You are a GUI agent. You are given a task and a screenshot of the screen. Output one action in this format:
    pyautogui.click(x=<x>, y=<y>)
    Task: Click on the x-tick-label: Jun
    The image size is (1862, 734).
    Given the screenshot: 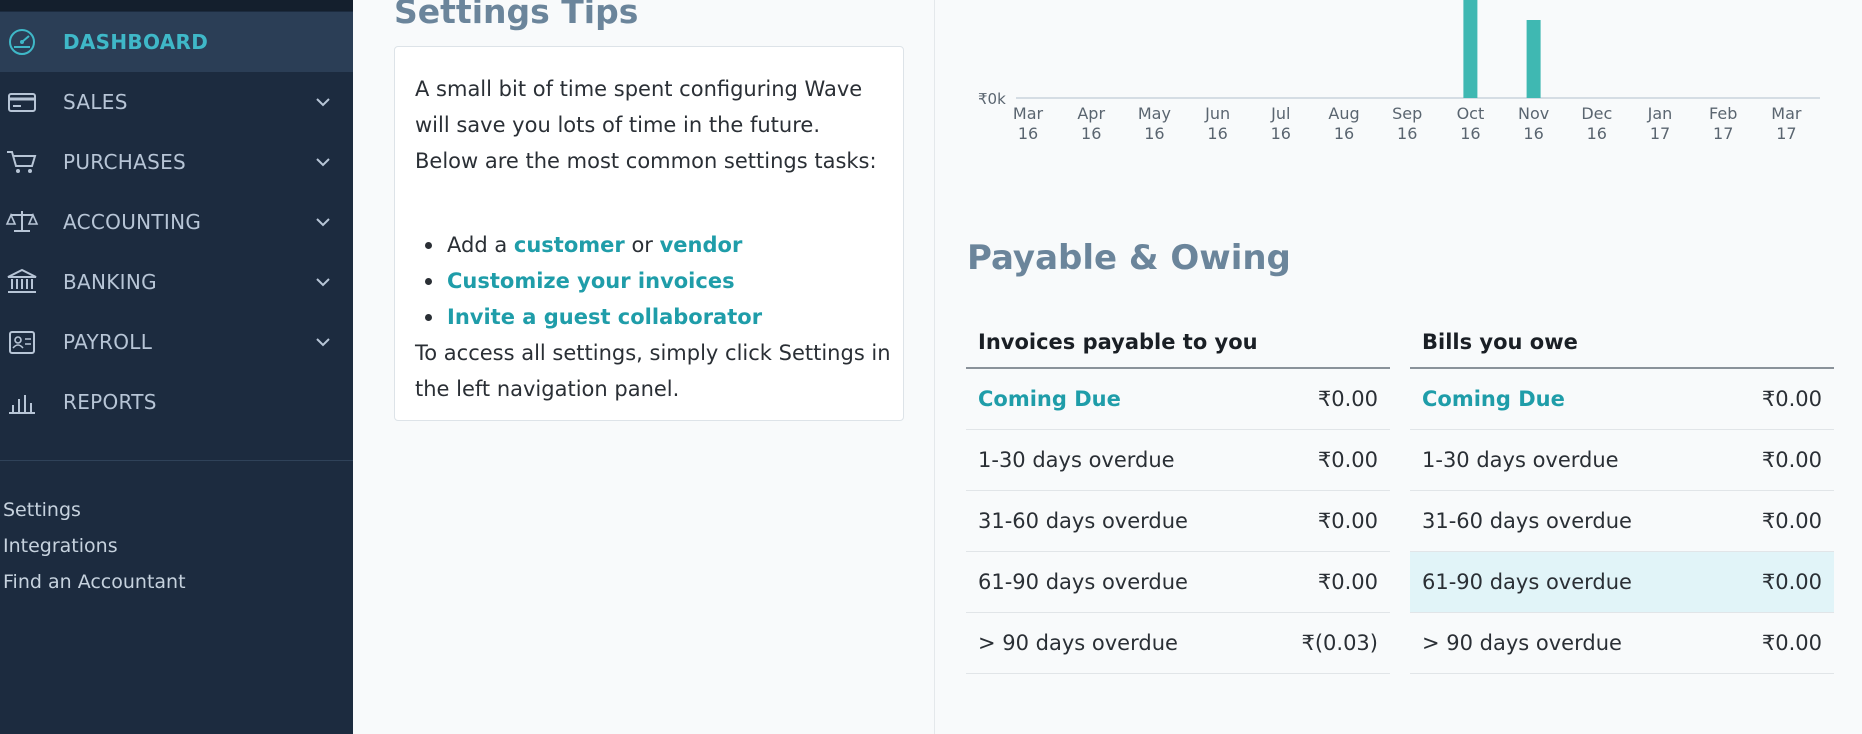 What is the action you would take?
    pyautogui.click(x=1217, y=113)
    